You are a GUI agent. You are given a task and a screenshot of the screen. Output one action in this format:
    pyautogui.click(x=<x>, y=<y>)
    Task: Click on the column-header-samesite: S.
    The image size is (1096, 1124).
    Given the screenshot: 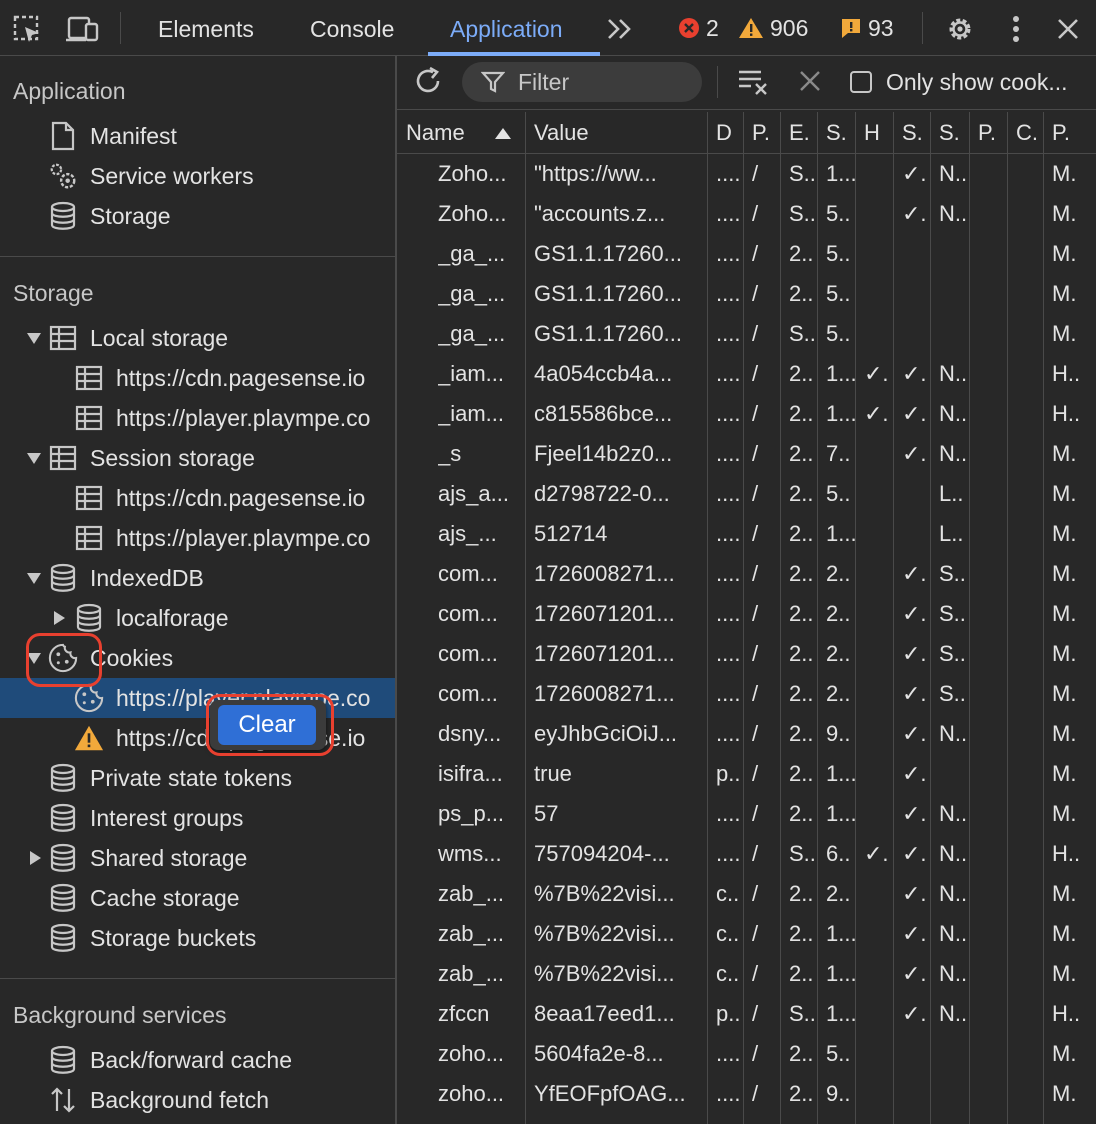 What is the action you would take?
    pyautogui.click(x=953, y=133)
    